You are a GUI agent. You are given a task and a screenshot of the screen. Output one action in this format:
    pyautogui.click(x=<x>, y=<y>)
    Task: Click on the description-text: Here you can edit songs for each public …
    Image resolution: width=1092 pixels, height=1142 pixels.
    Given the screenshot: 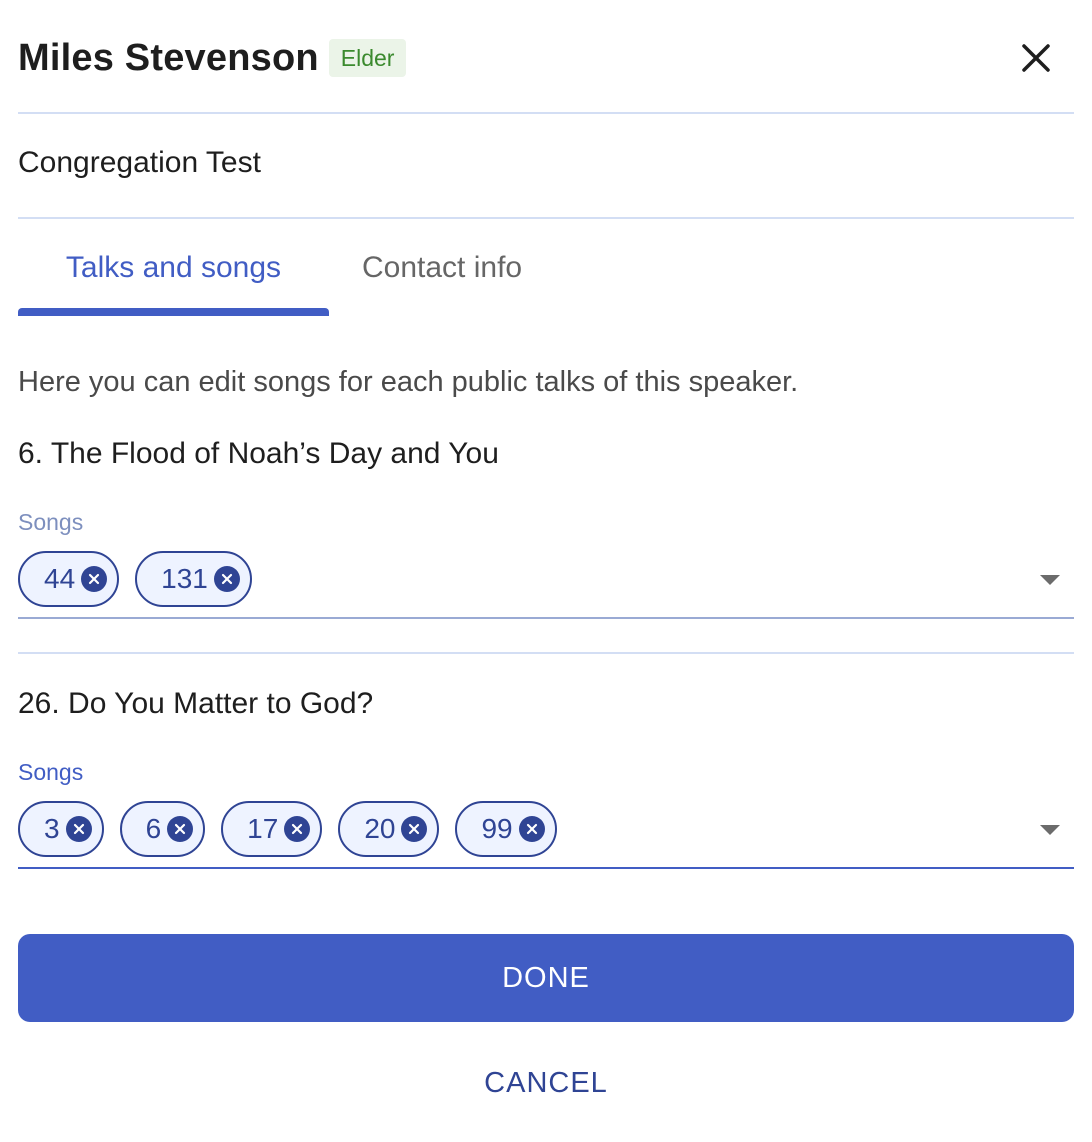 What is the action you would take?
    pyautogui.click(x=408, y=382)
    